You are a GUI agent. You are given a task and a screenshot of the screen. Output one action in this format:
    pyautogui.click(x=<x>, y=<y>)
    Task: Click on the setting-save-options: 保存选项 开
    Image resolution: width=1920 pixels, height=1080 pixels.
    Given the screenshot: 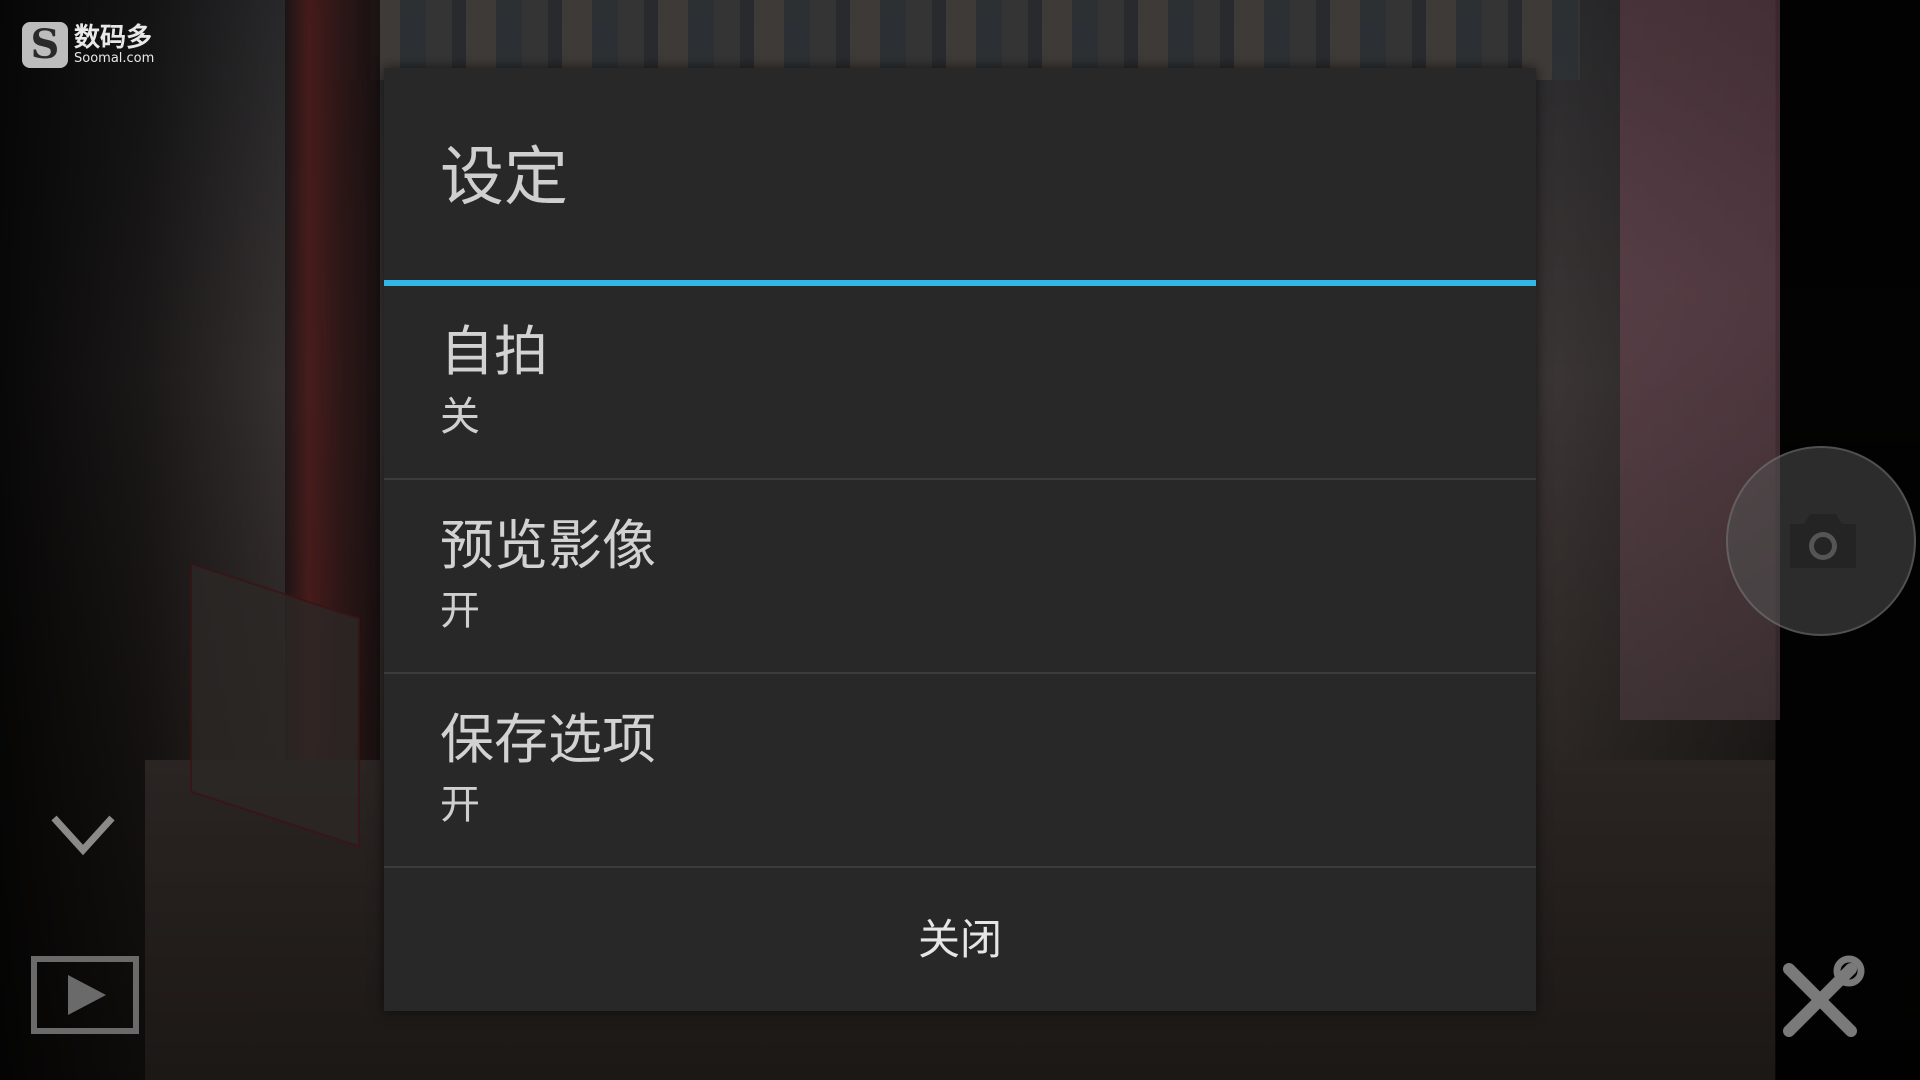 What is the action you would take?
    pyautogui.click(x=960, y=771)
    